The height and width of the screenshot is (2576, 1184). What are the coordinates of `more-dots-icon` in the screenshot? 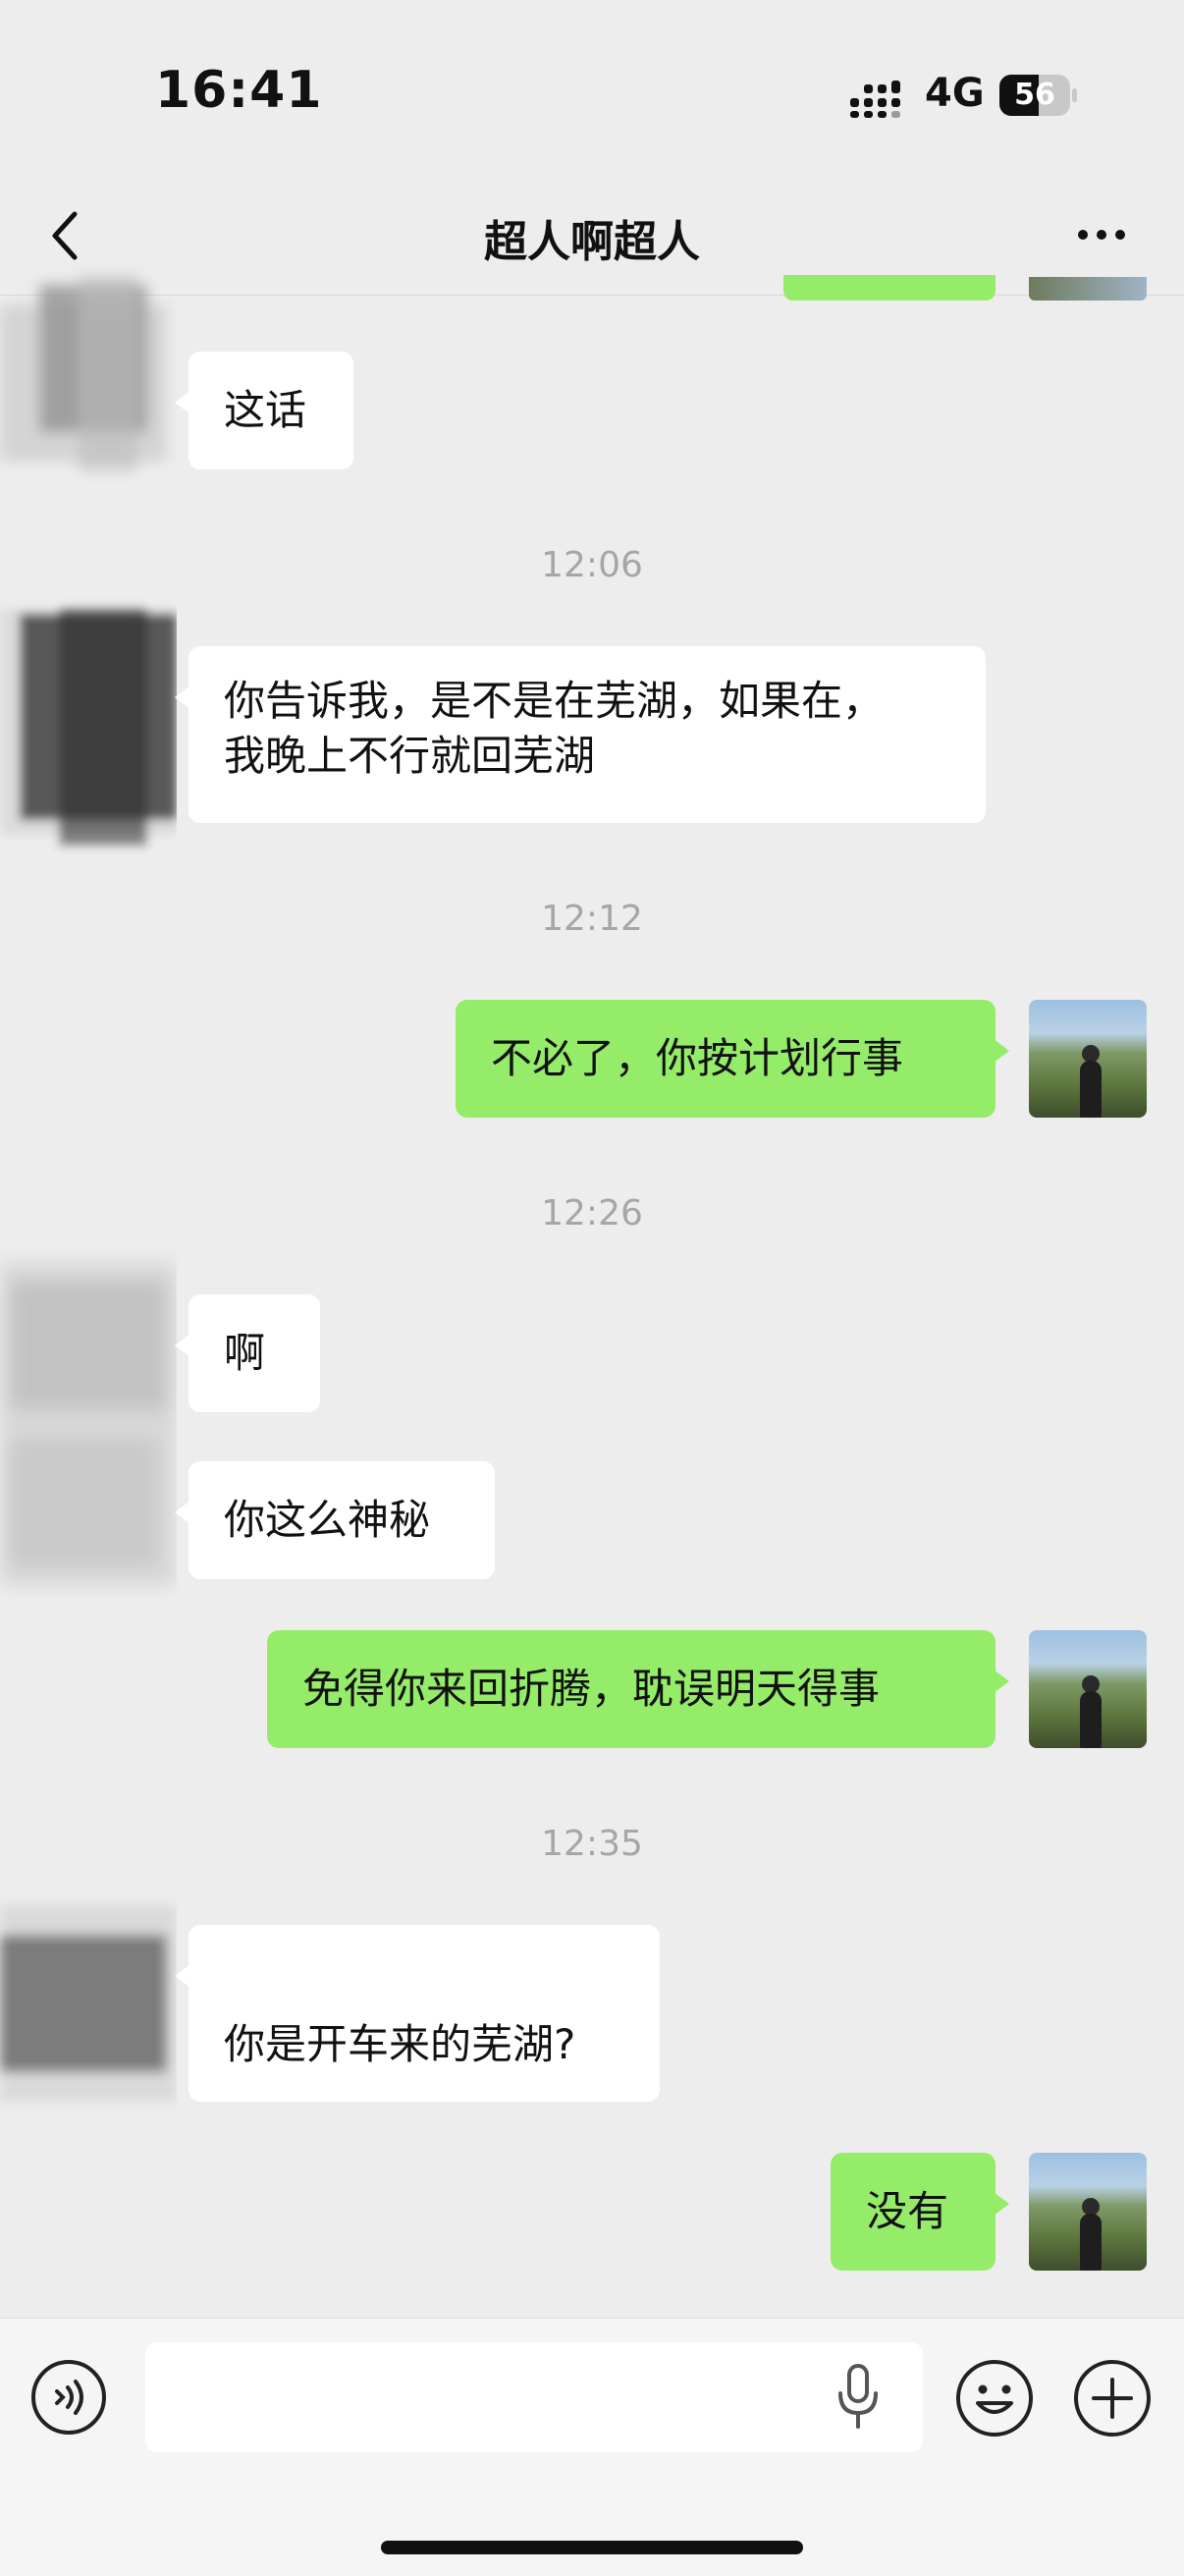 It's located at (1101, 236).